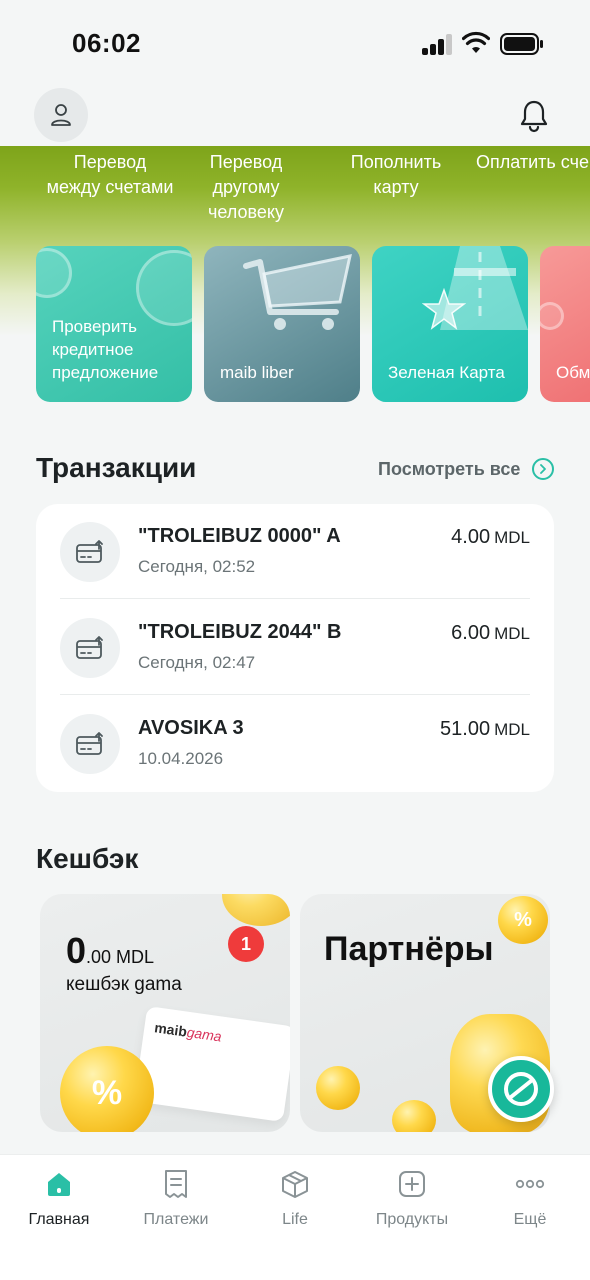 The image size is (590, 1280). Describe the element at coordinates (412, 1219) in the screenshot. I see `nav-label: Продукты` at that location.